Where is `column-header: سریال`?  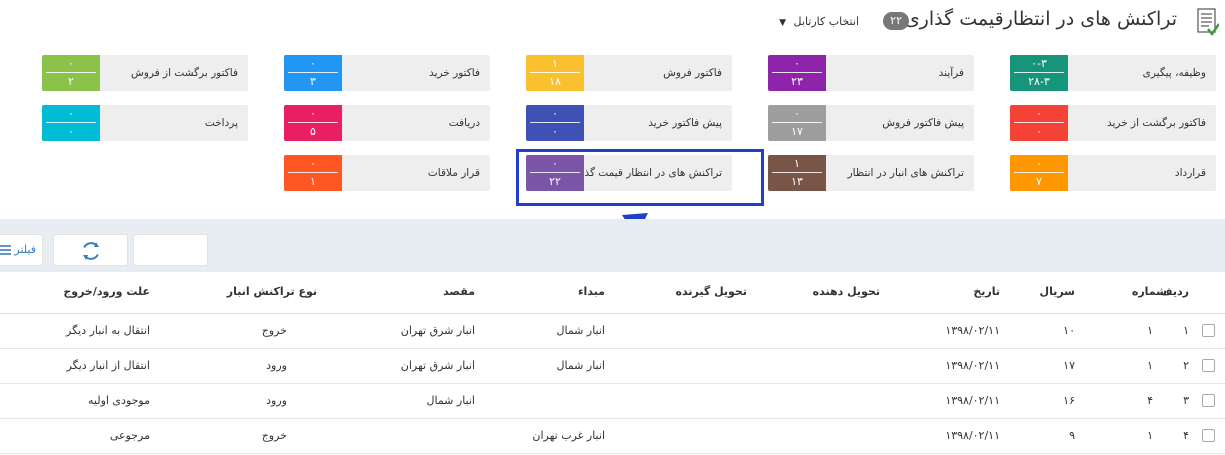
column-header: سریال is located at coordinates (1057, 291).